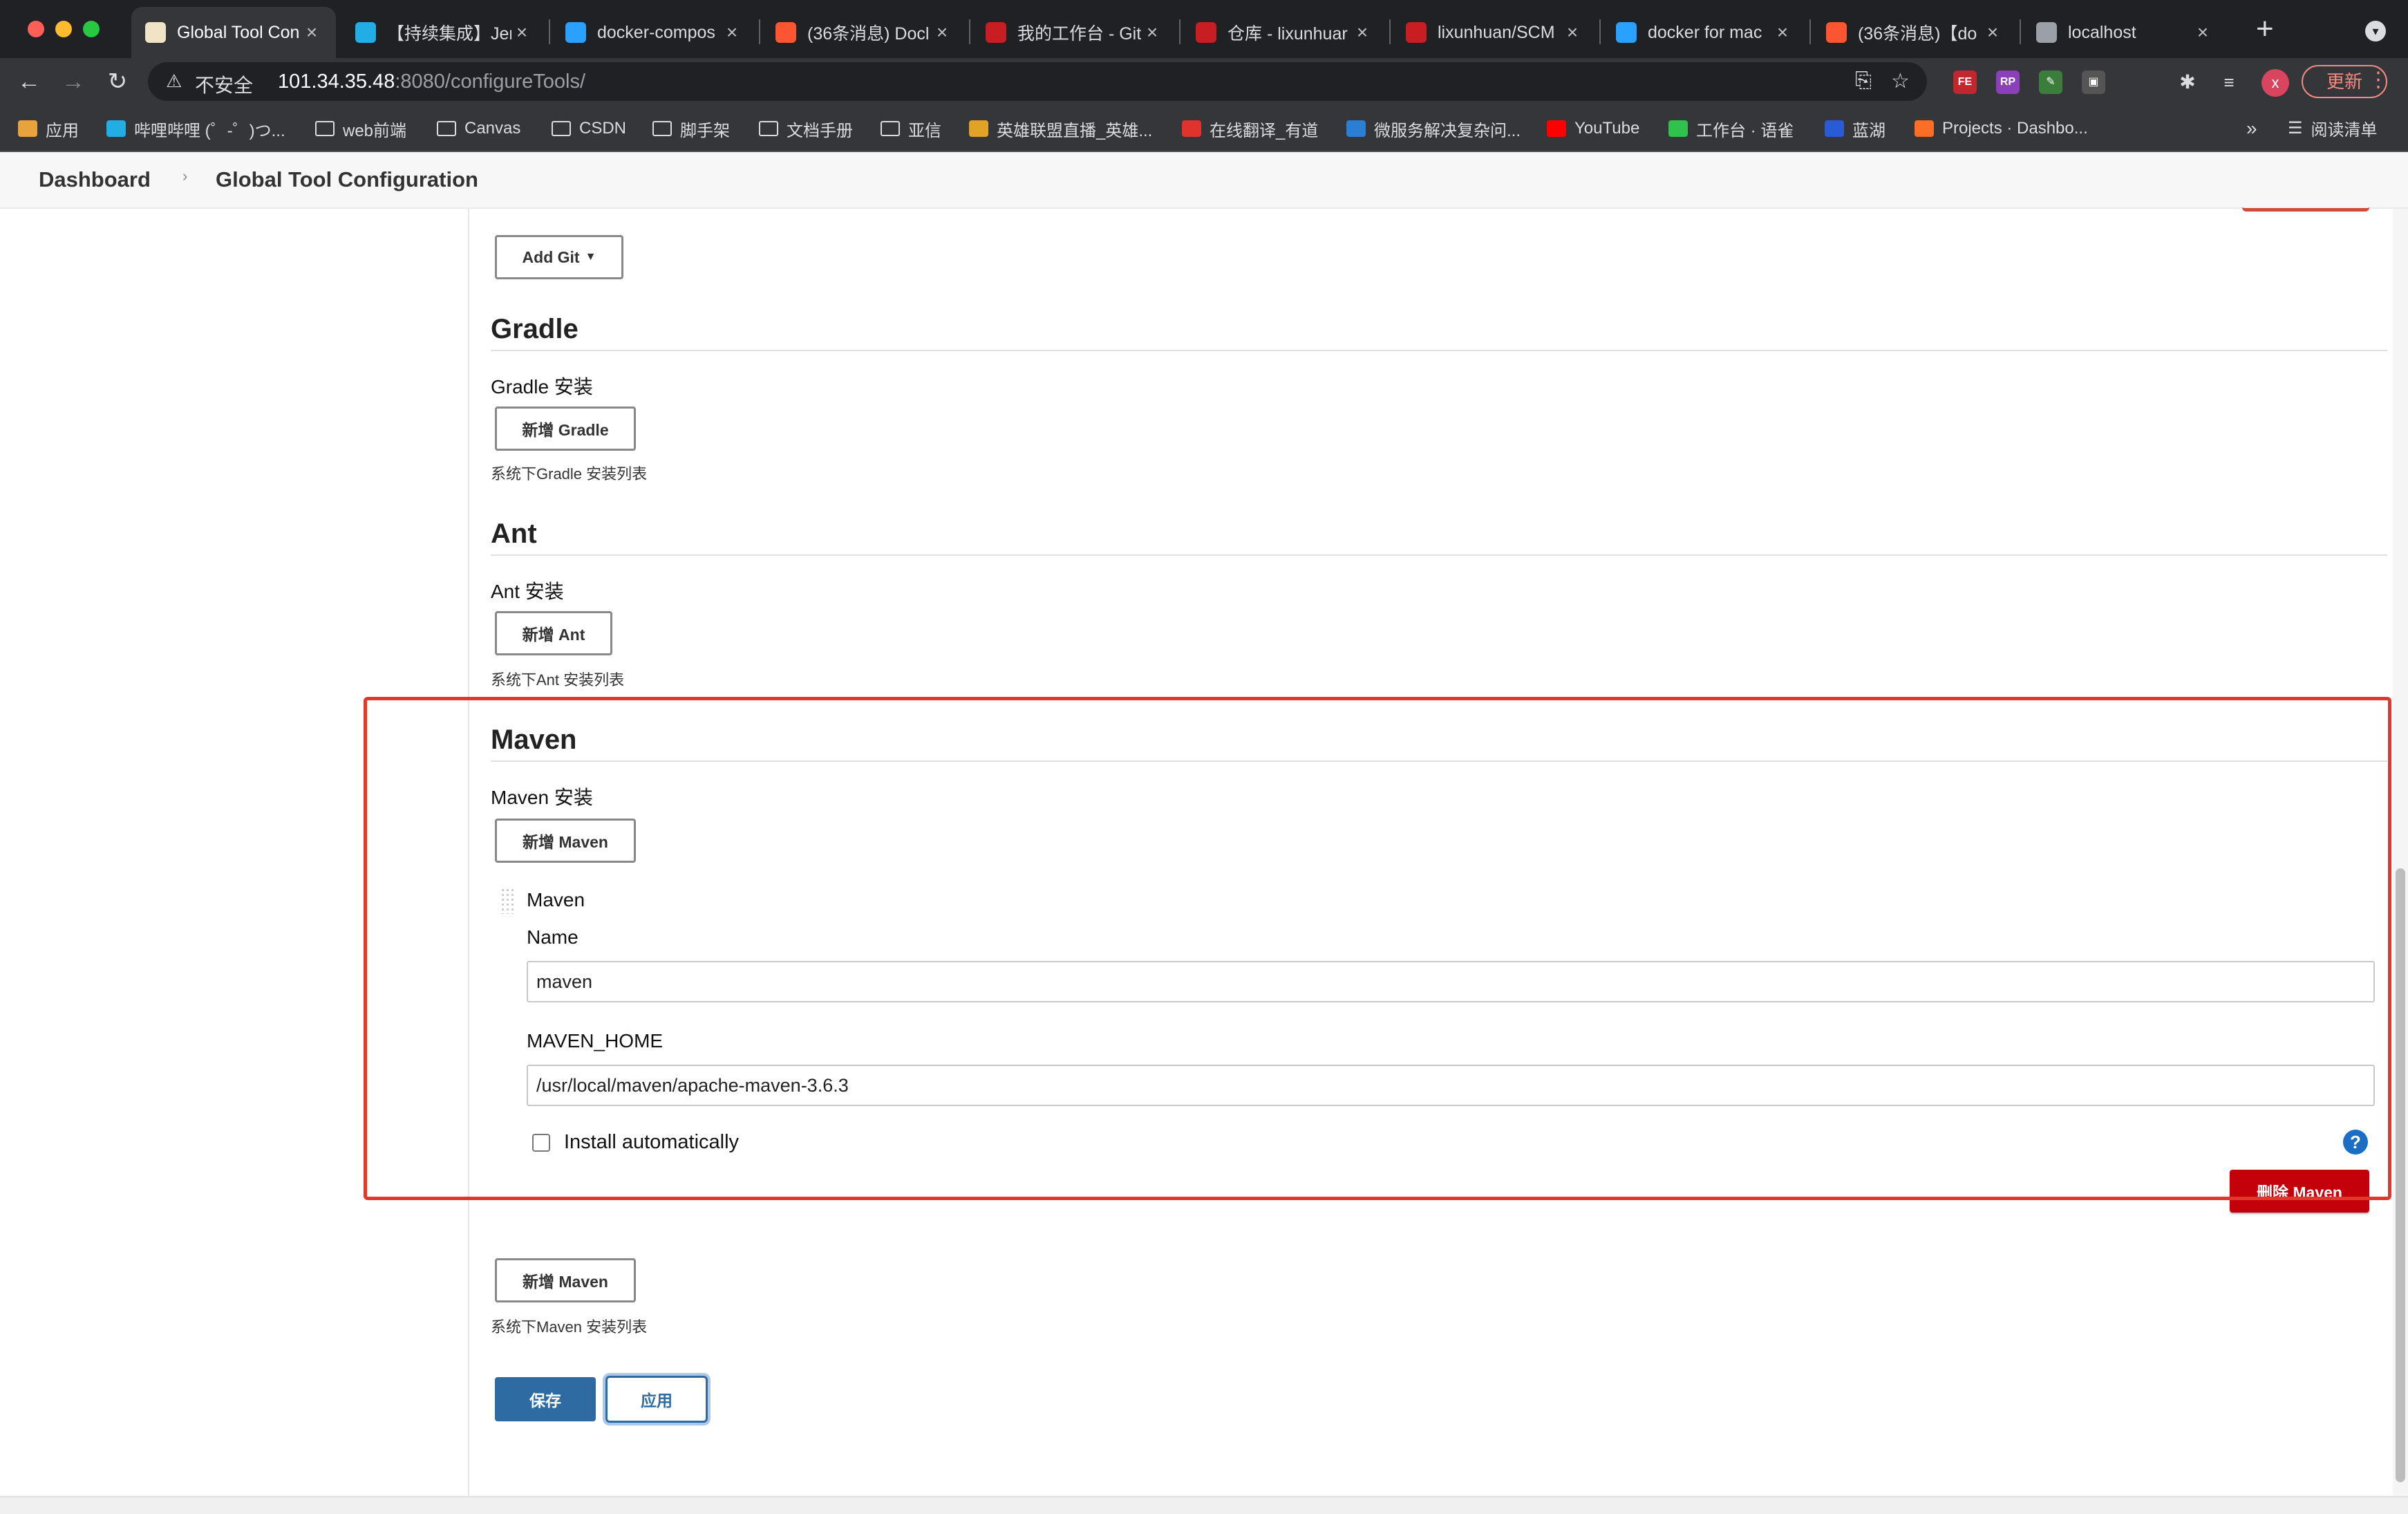 The width and height of the screenshot is (2408, 1514). I want to click on bookmark-label: 工作台 · 语雀, so click(1745, 130).